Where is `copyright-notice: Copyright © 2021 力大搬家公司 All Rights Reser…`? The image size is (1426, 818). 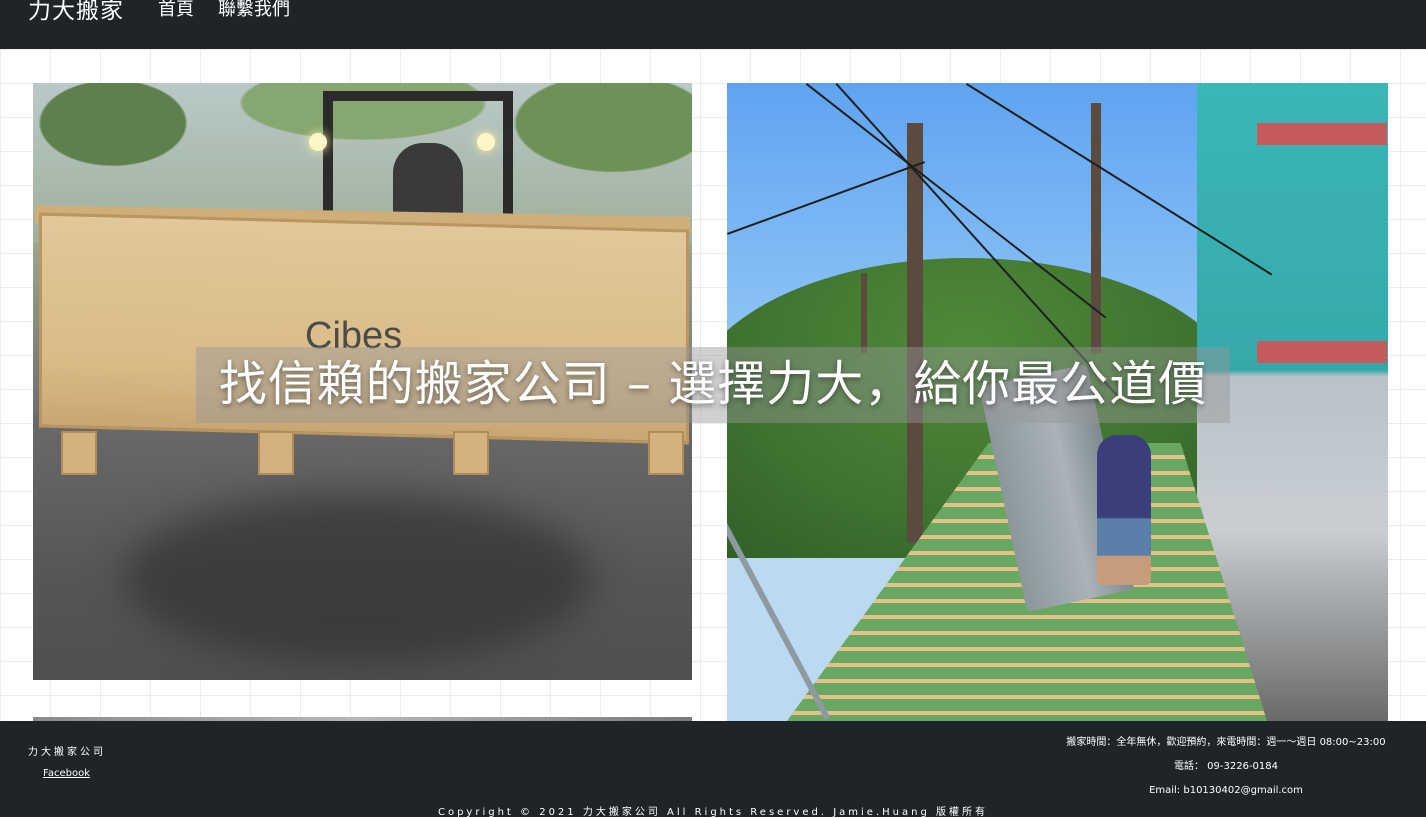 copyright-notice: Copyright © 2021 力大搬家公司 All Rights Reser… is located at coordinates (712, 812).